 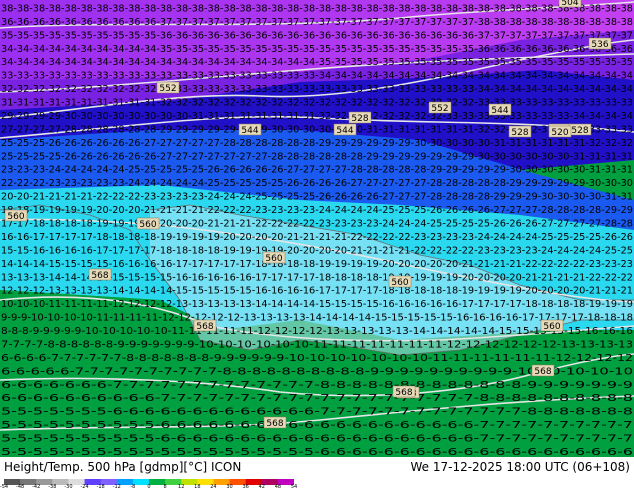 I want to click on colorbar-tick: -38, so click(x=52, y=487).